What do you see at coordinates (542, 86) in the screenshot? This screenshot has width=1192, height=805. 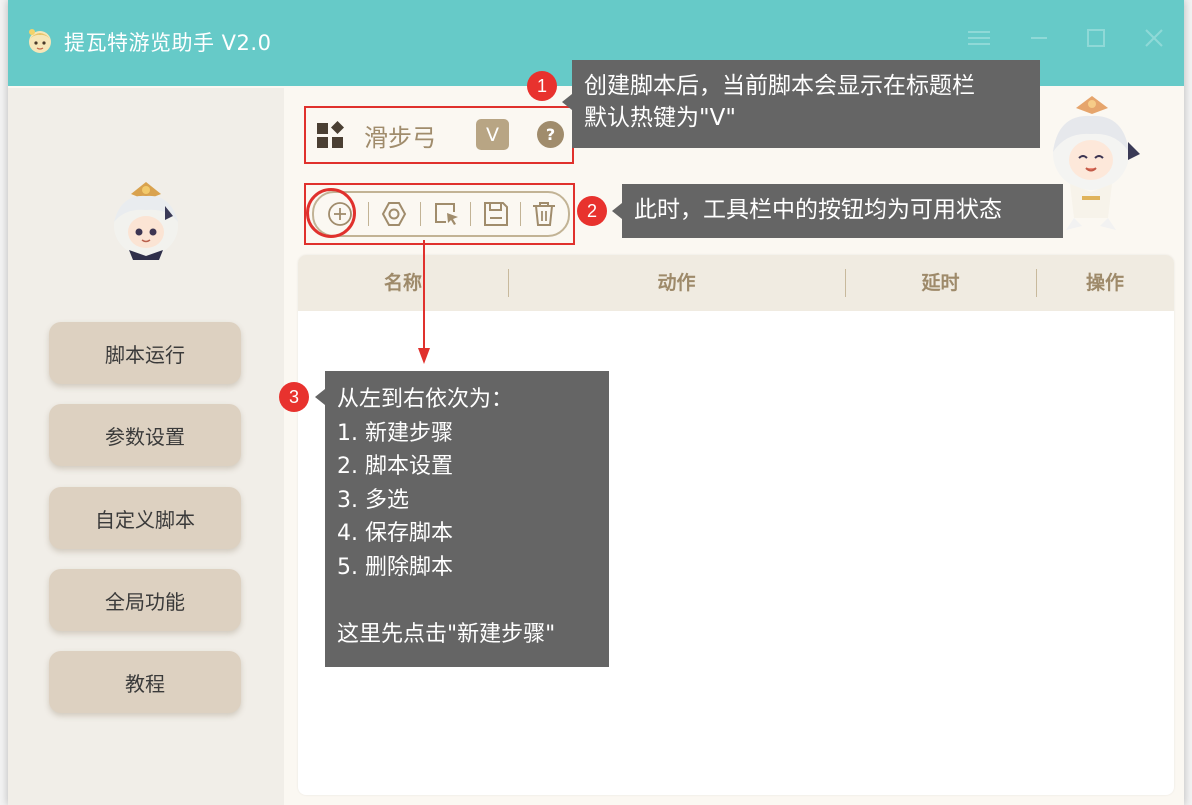 I see `step-badge-1: 1` at bounding box center [542, 86].